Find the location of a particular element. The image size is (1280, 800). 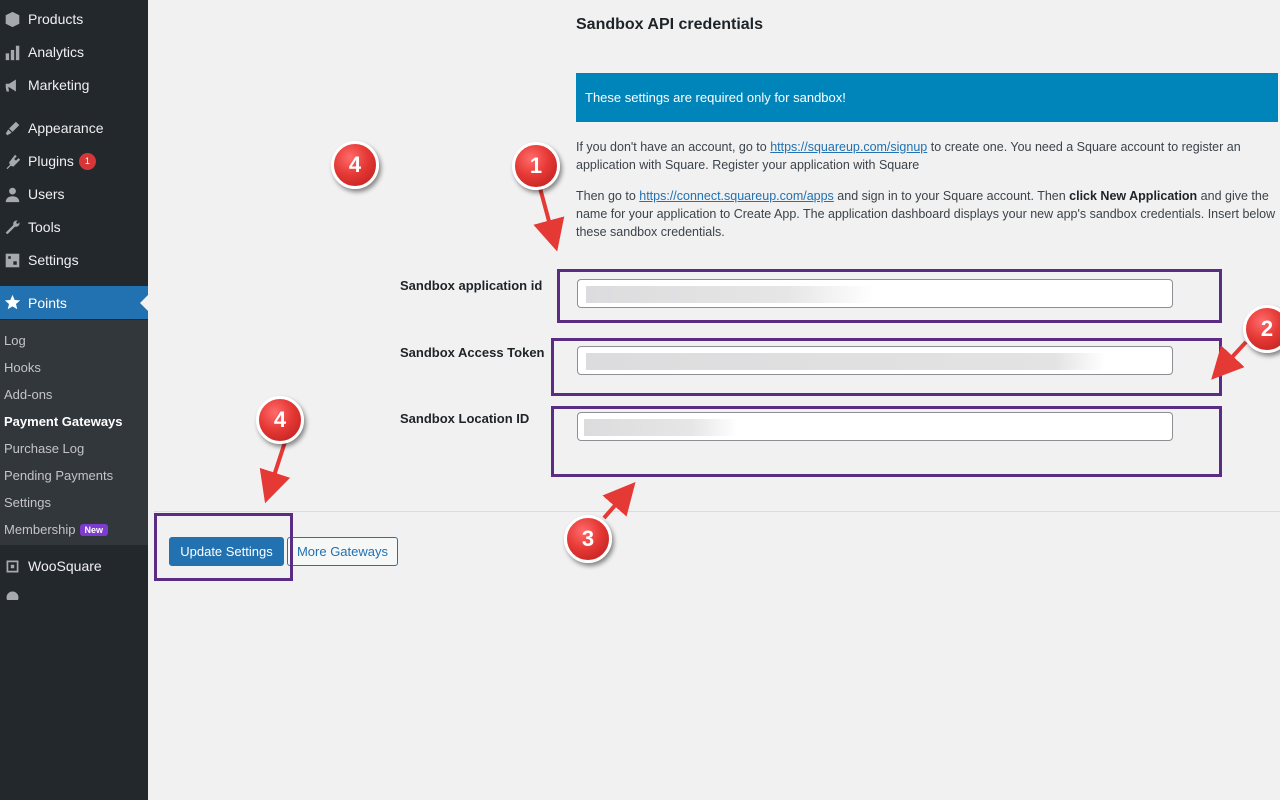

marketing-icon is located at coordinates (12, 85).